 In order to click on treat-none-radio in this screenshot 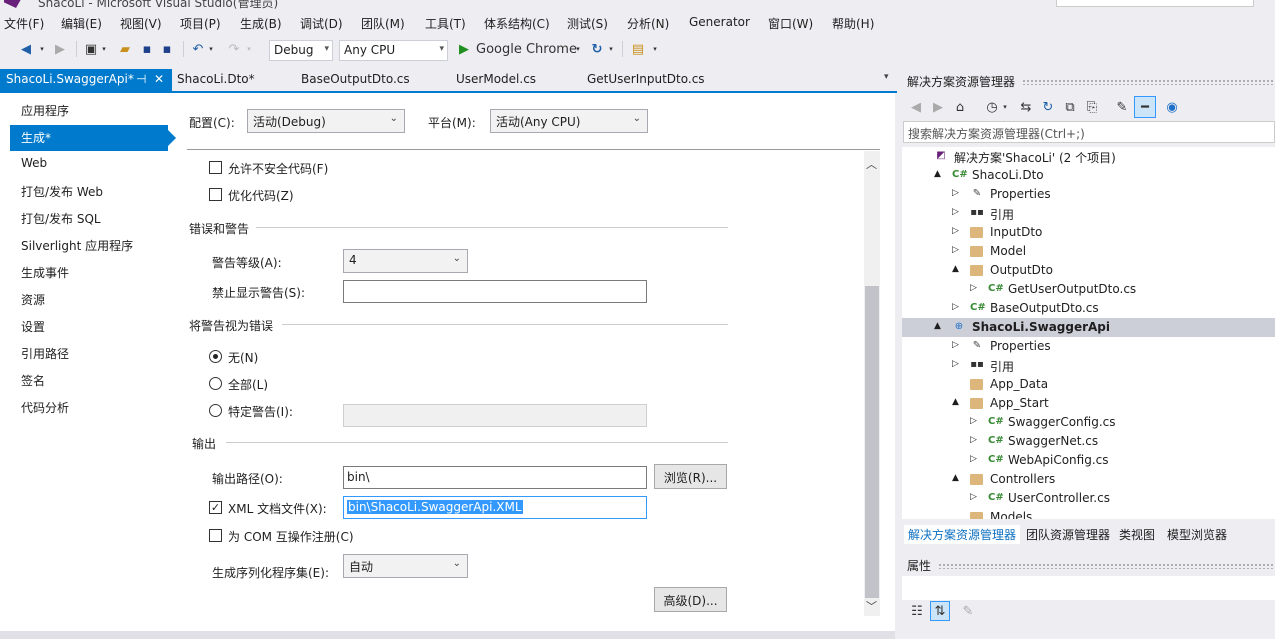, I will do `click(215, 356)`.